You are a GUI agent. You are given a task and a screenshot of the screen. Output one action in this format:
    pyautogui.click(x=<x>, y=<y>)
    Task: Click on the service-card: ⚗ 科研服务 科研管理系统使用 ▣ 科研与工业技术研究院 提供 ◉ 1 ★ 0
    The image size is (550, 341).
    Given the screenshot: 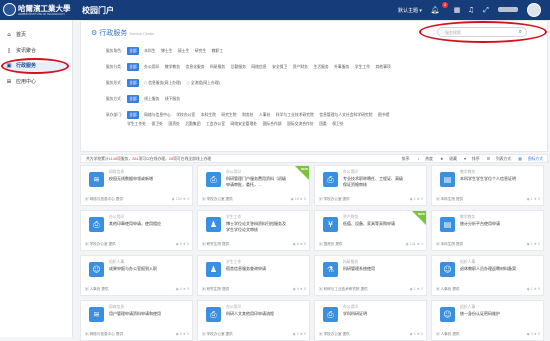 What is the action you would take?
    pyautogui.click(x=370, y=275)
    